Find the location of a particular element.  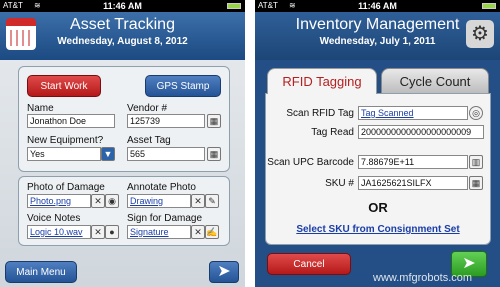

page-title: Inventory Management is located at coordinates (377, 24).